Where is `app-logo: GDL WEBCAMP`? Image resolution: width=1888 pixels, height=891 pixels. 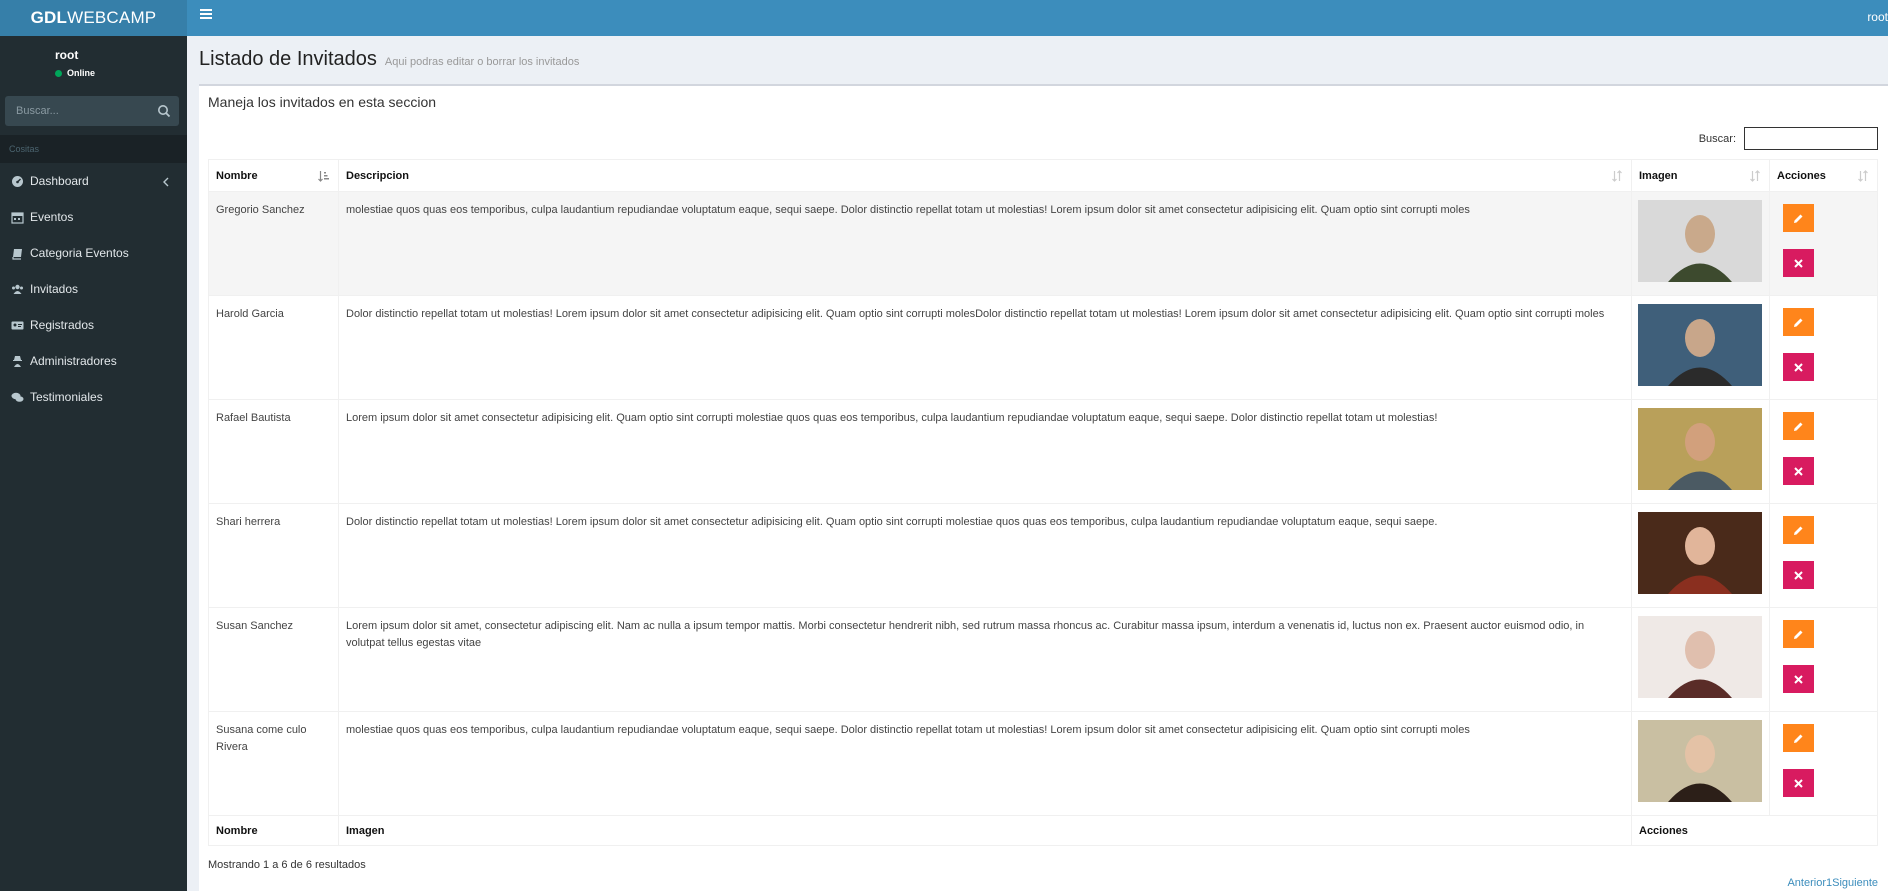
app-logo: GDL WEBCAMP is located at coordinates (93, 18).